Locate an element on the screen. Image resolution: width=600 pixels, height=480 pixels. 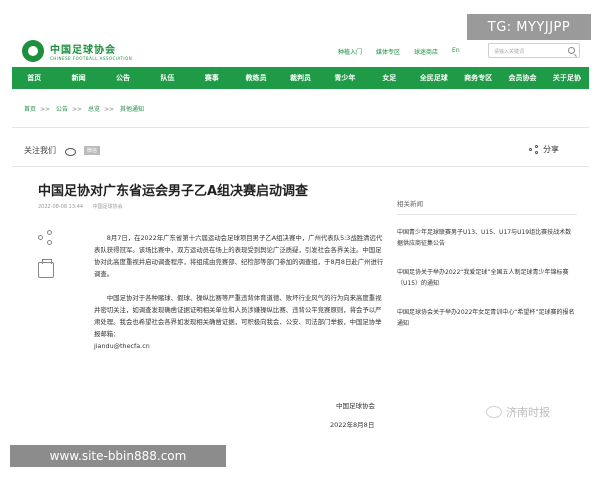
nav-events: 赛事 is located at coordinates (212, 78).